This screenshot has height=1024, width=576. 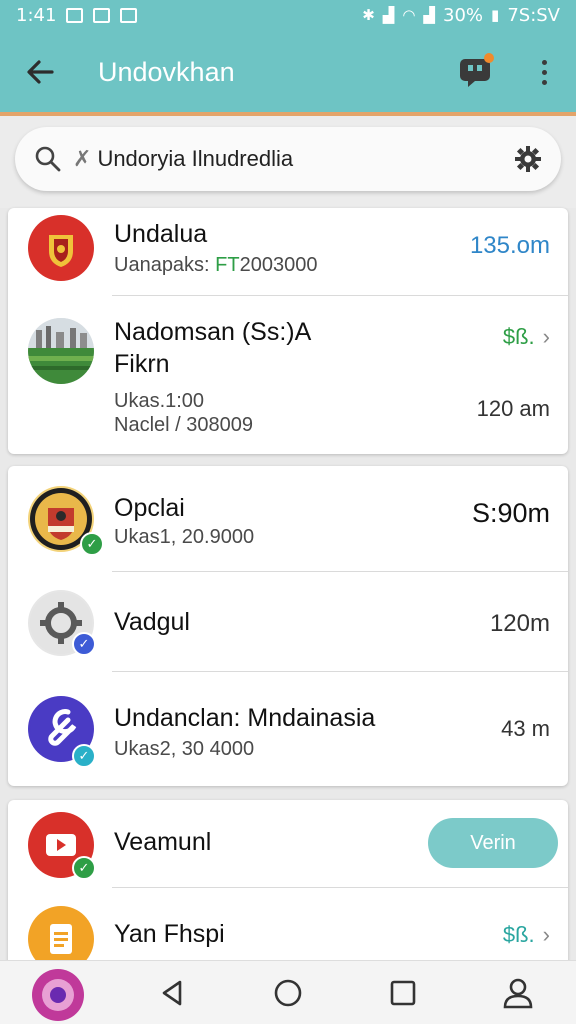 I want to click on item-title: Veamunl, so click(x=163, y=842).